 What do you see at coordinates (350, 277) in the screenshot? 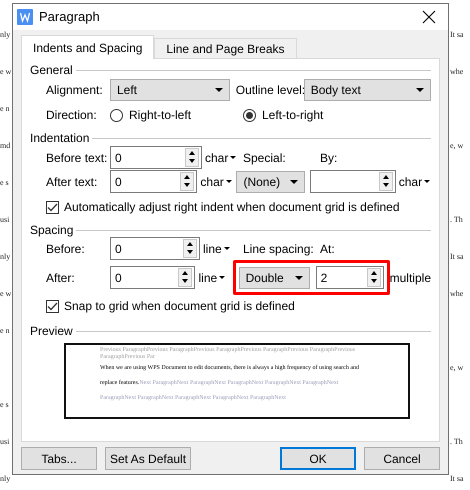
I see `spin-field: 2` at bounding box center [350, 277].